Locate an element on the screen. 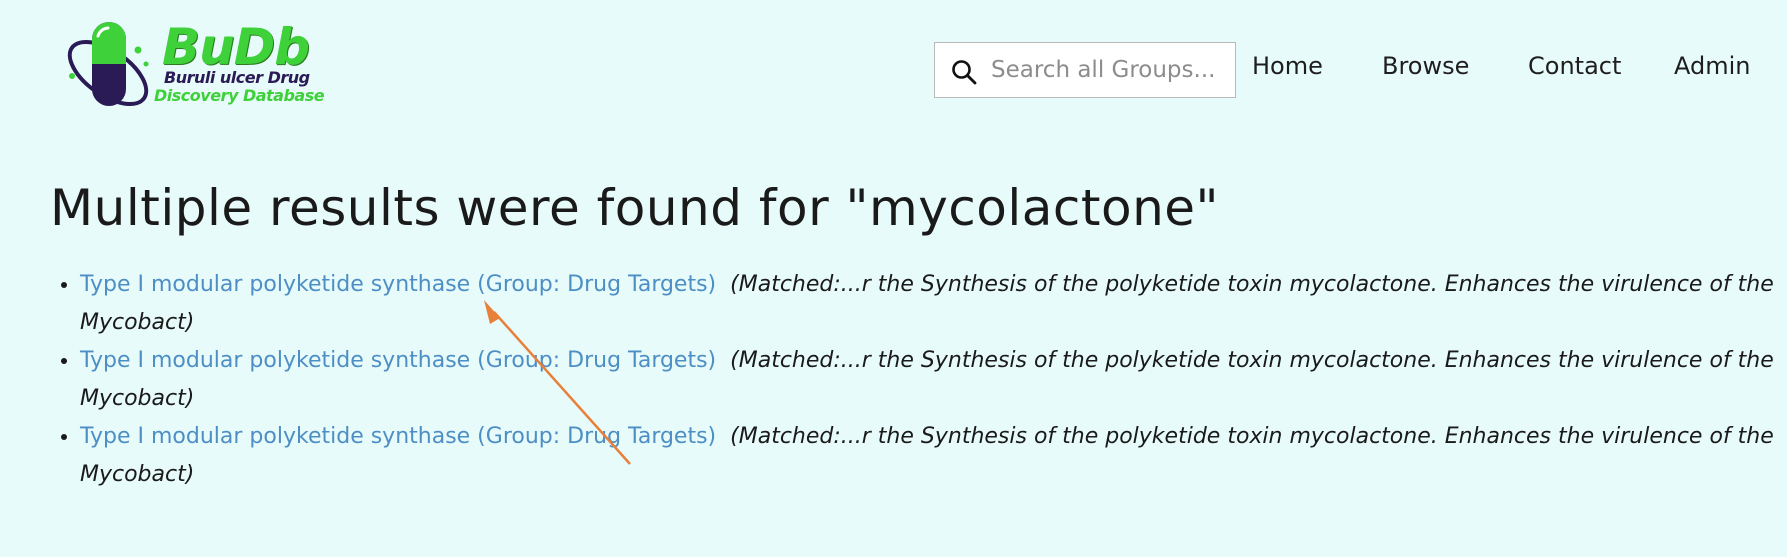  capsule-logo-icon is located at coordinates (108, 64).